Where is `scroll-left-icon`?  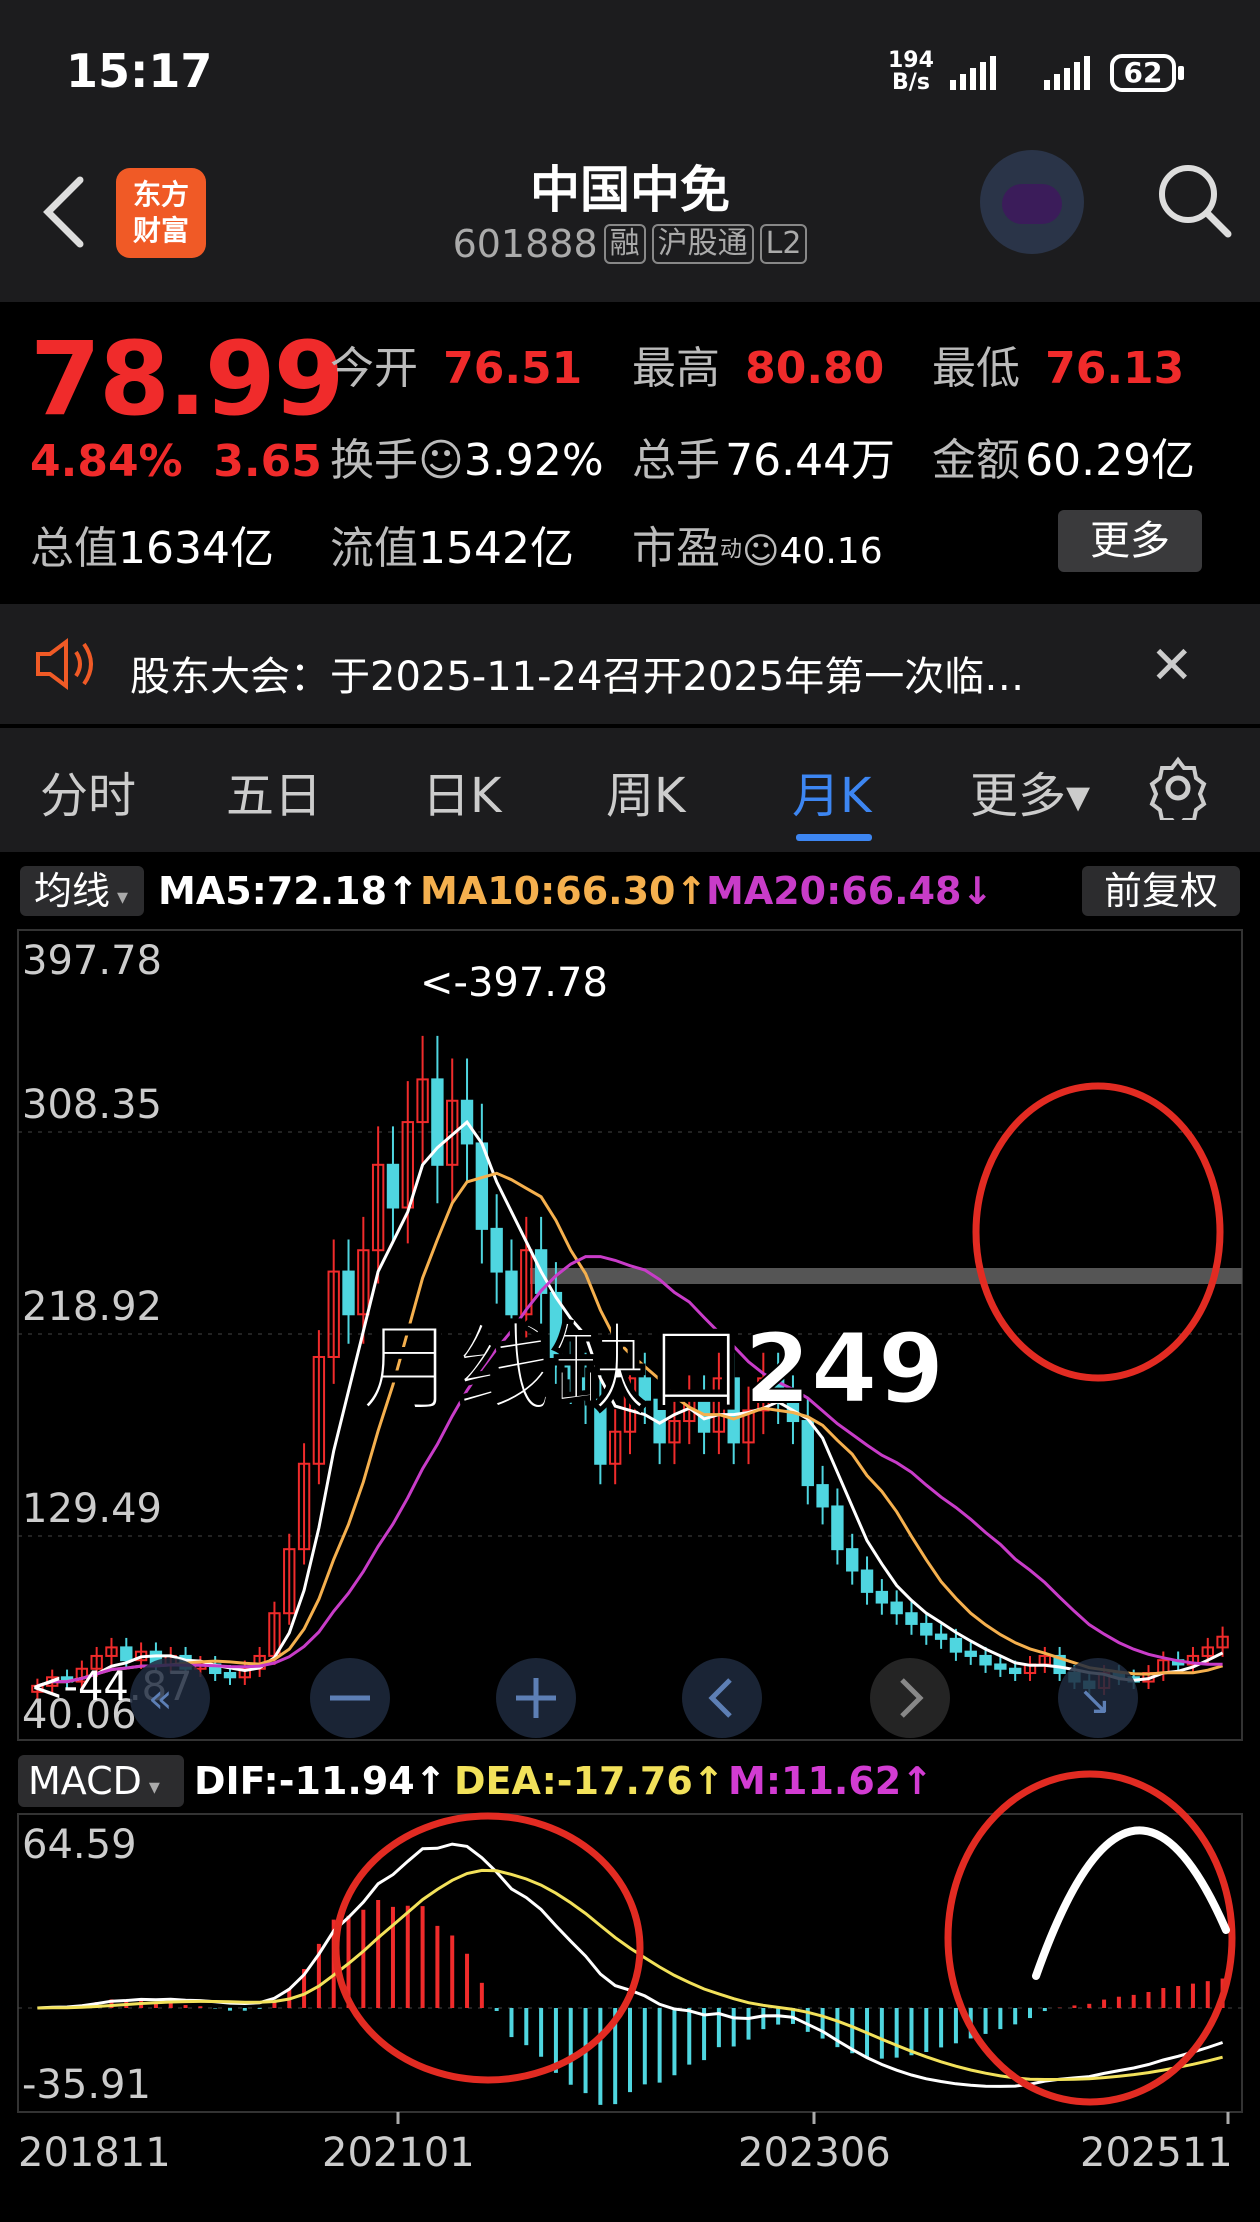
scroll-left-icon is located at coordinates (722, 1698).